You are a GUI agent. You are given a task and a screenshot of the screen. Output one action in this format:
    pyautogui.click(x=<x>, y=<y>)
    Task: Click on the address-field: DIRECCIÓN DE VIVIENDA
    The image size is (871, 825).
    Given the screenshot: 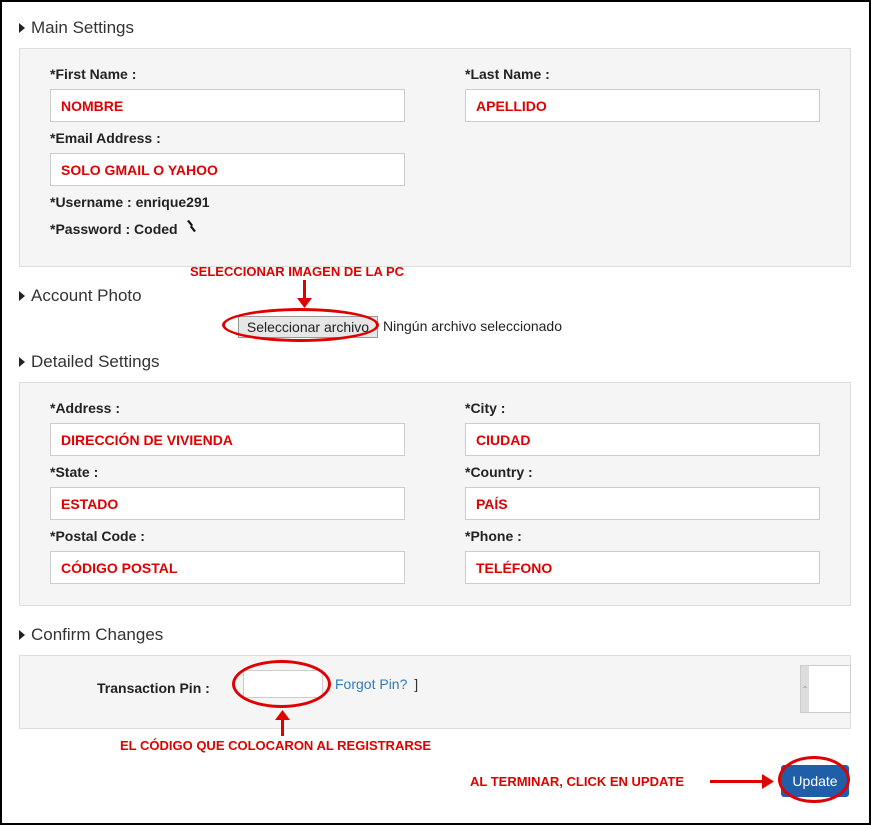 What is the action you would take?
    pyautogui.click(x=227, y=439)
    